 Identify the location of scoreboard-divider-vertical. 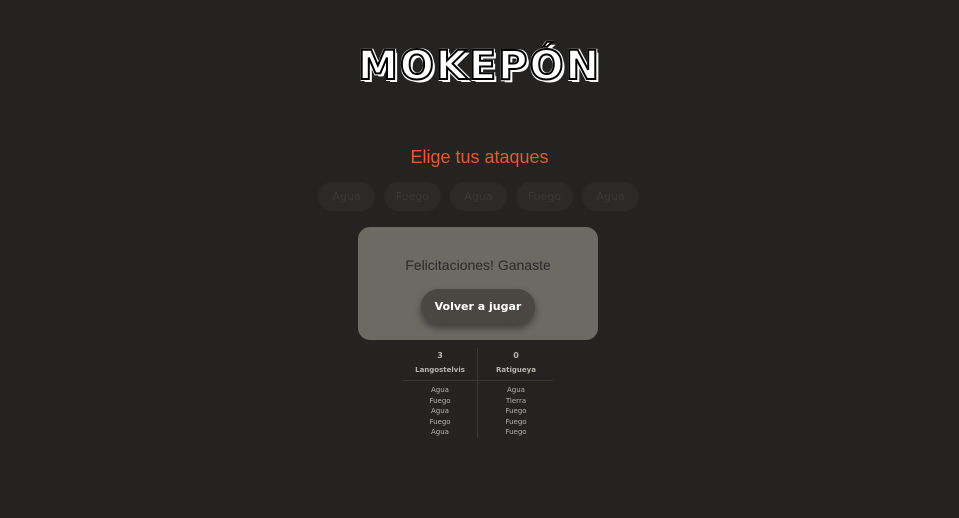
(477, 393).